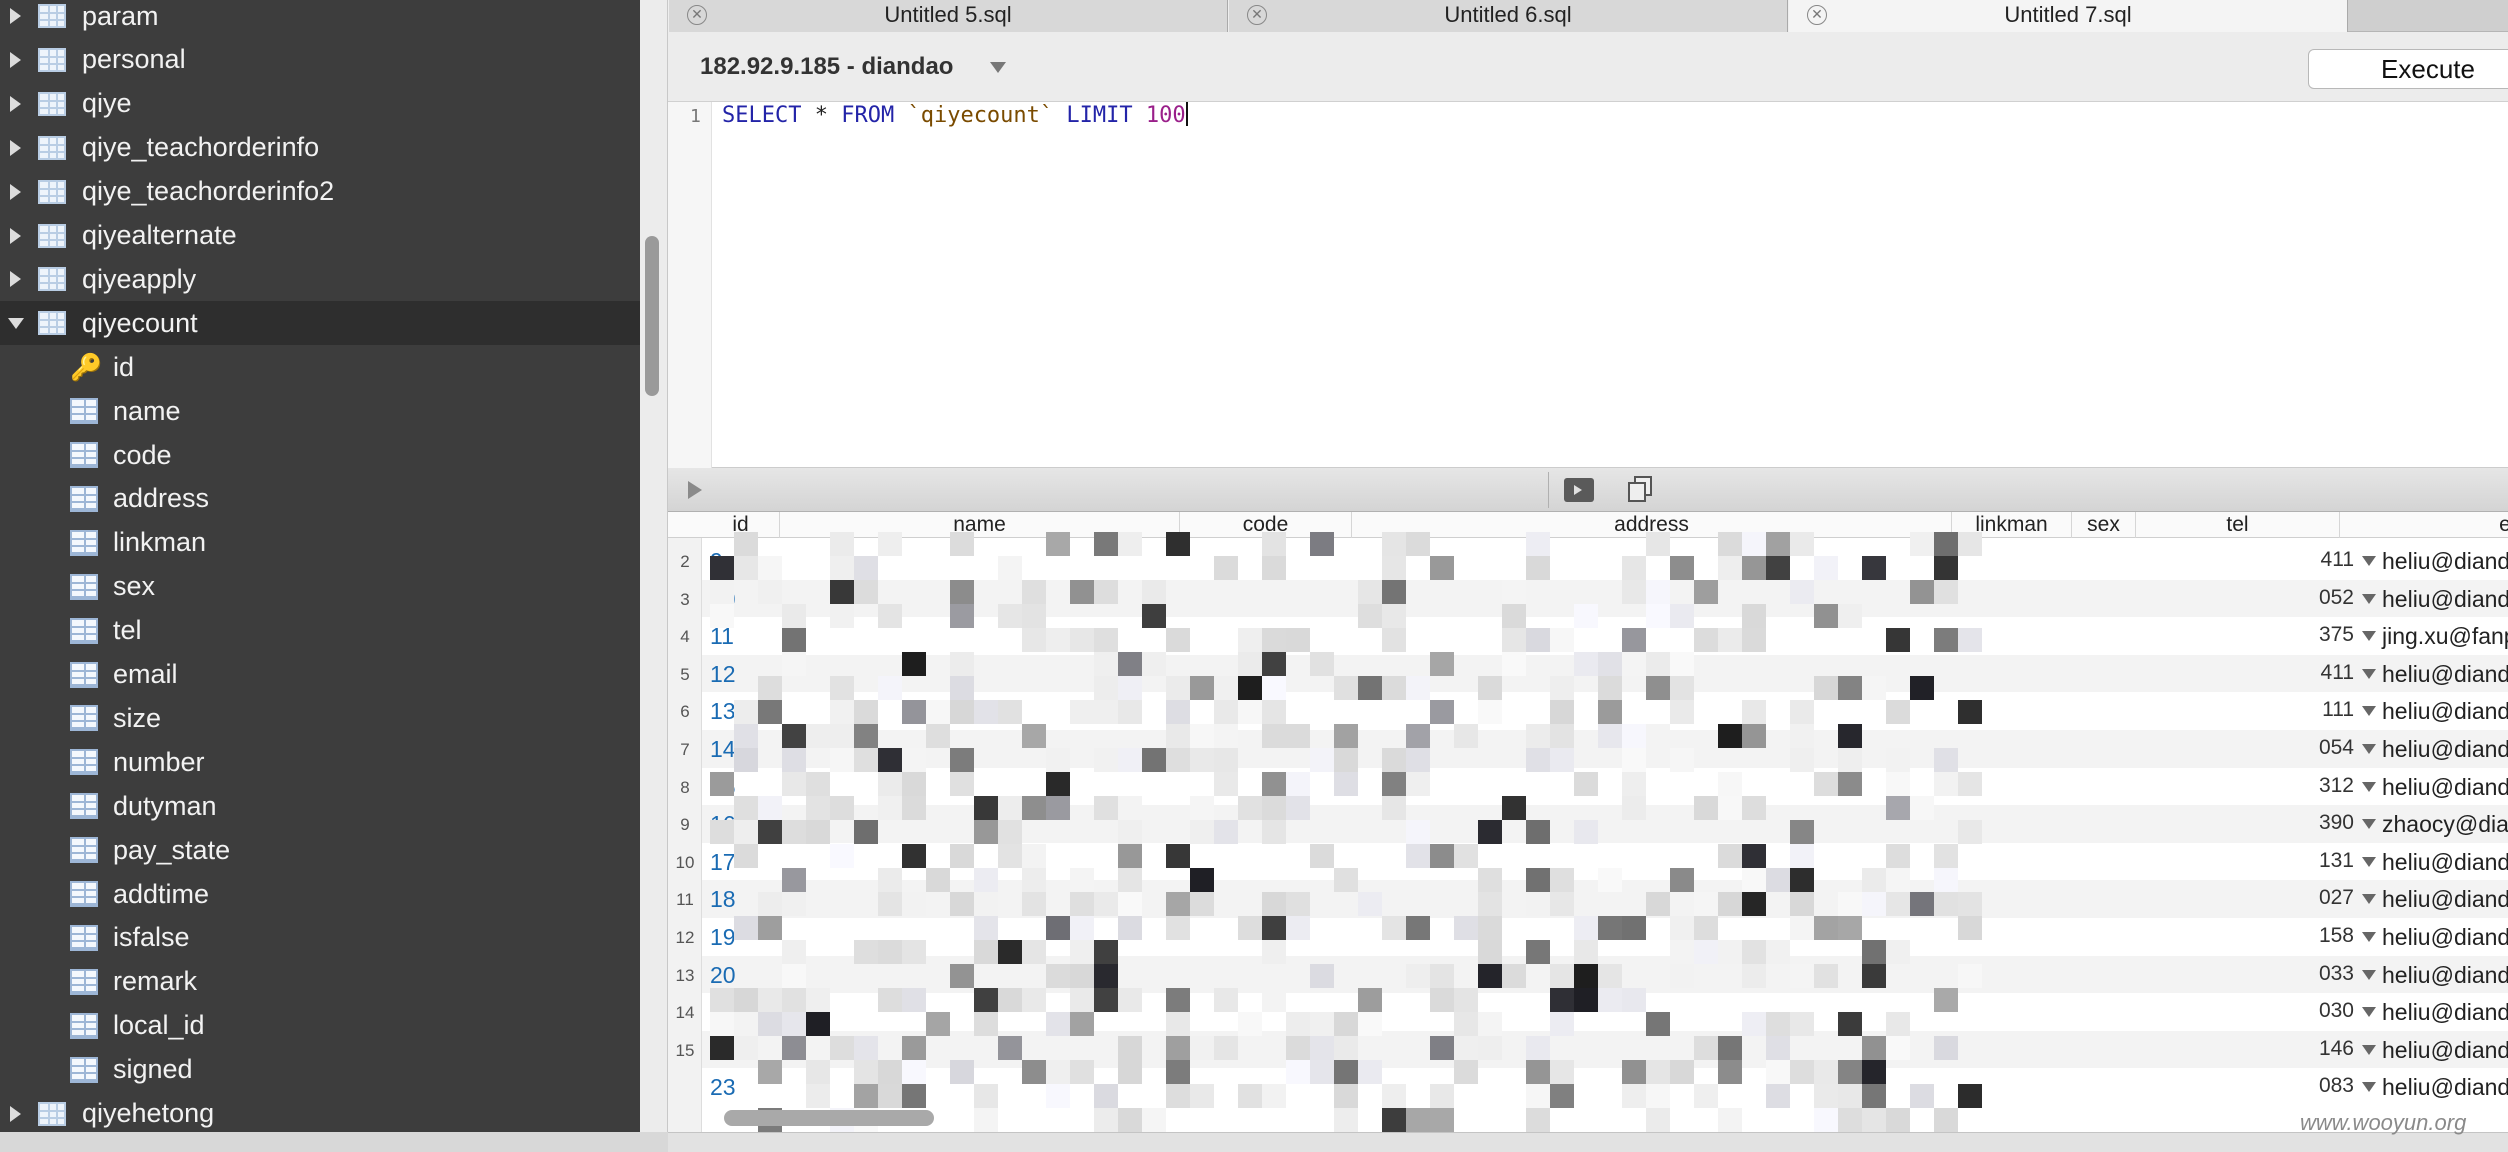 The image size is (2508, 1152). I want to click on cell-tel: 111, so click(2311, 710).